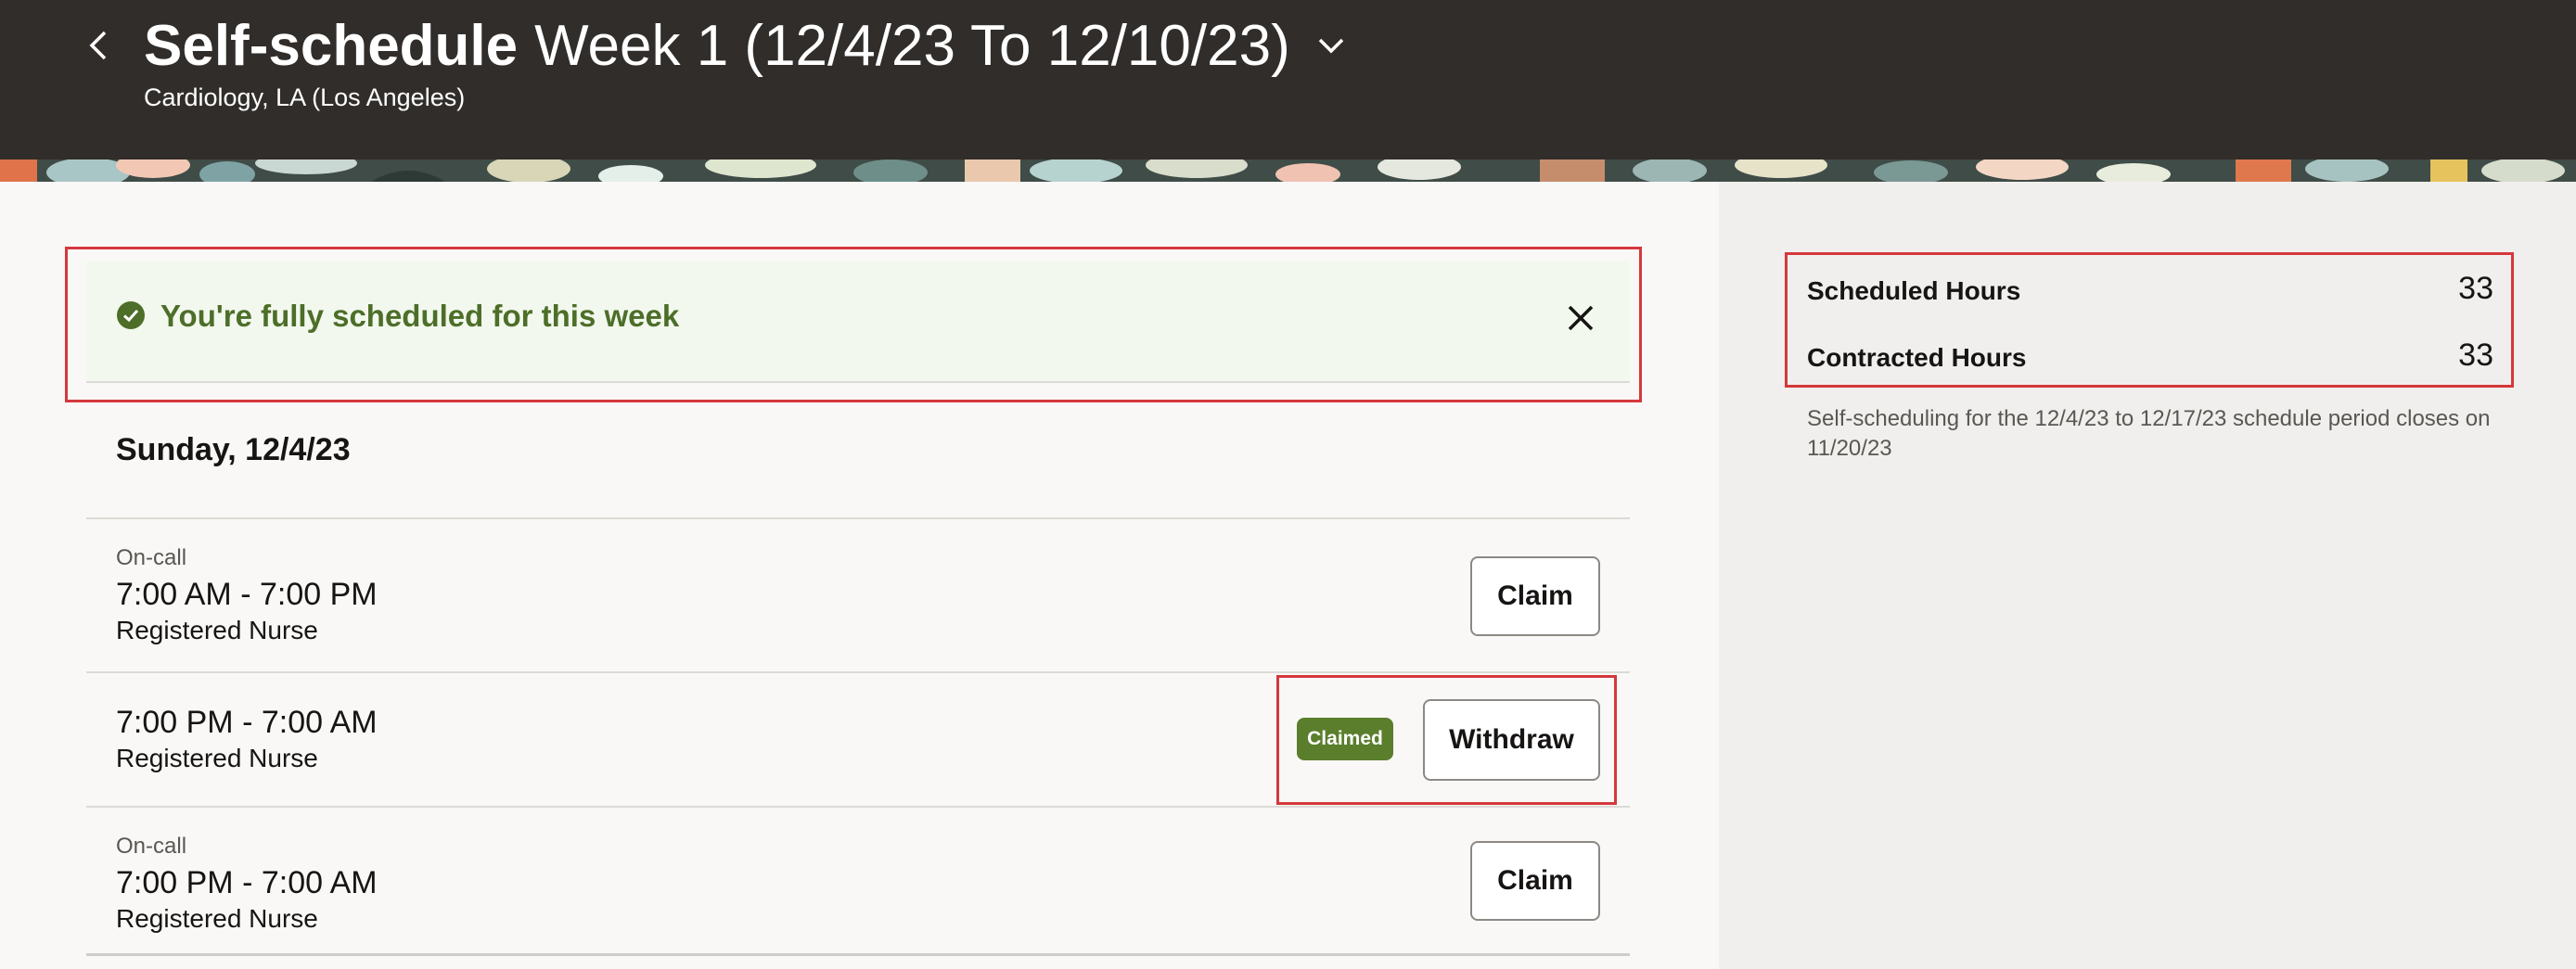  I want to click on chevron-down-icon, so click(1330, 46).